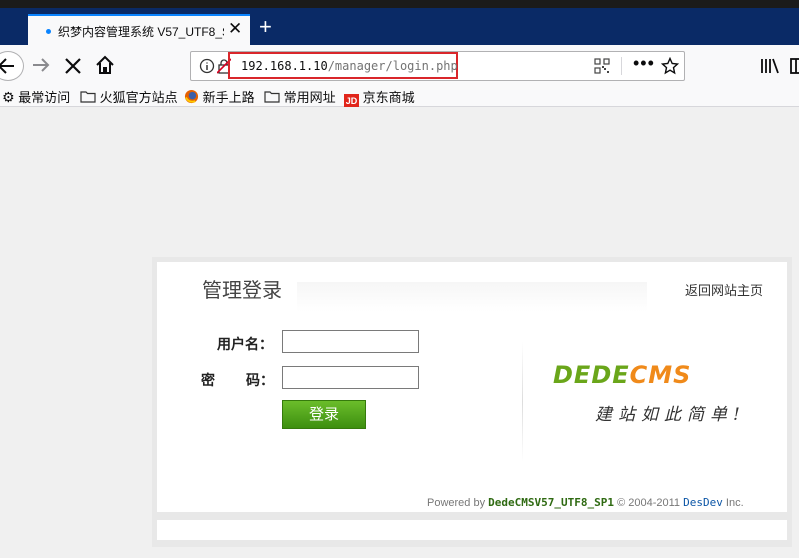 Image resolution: width=799 pixels, height=558 pixels. Describe the element at coordinates (324, 414) in the screenshot. I see `login-button: 登录` at that location.